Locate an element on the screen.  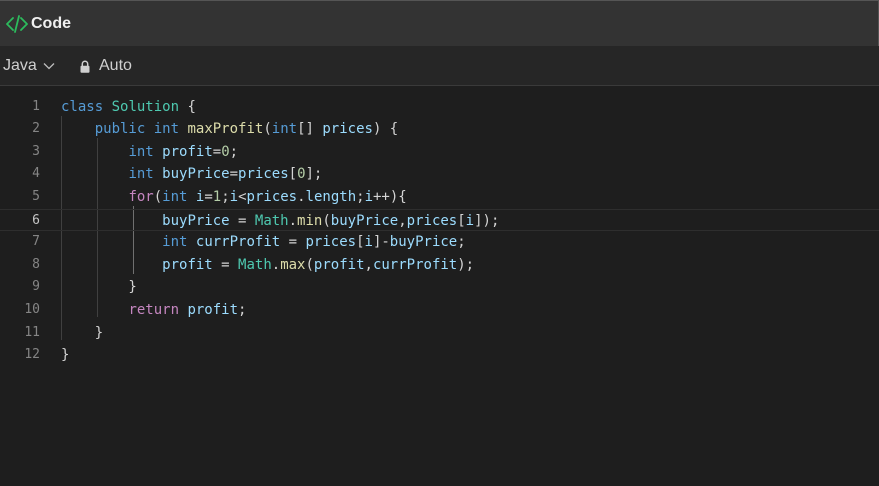
code-token: maxProfit is located at coordinates (225, 129).